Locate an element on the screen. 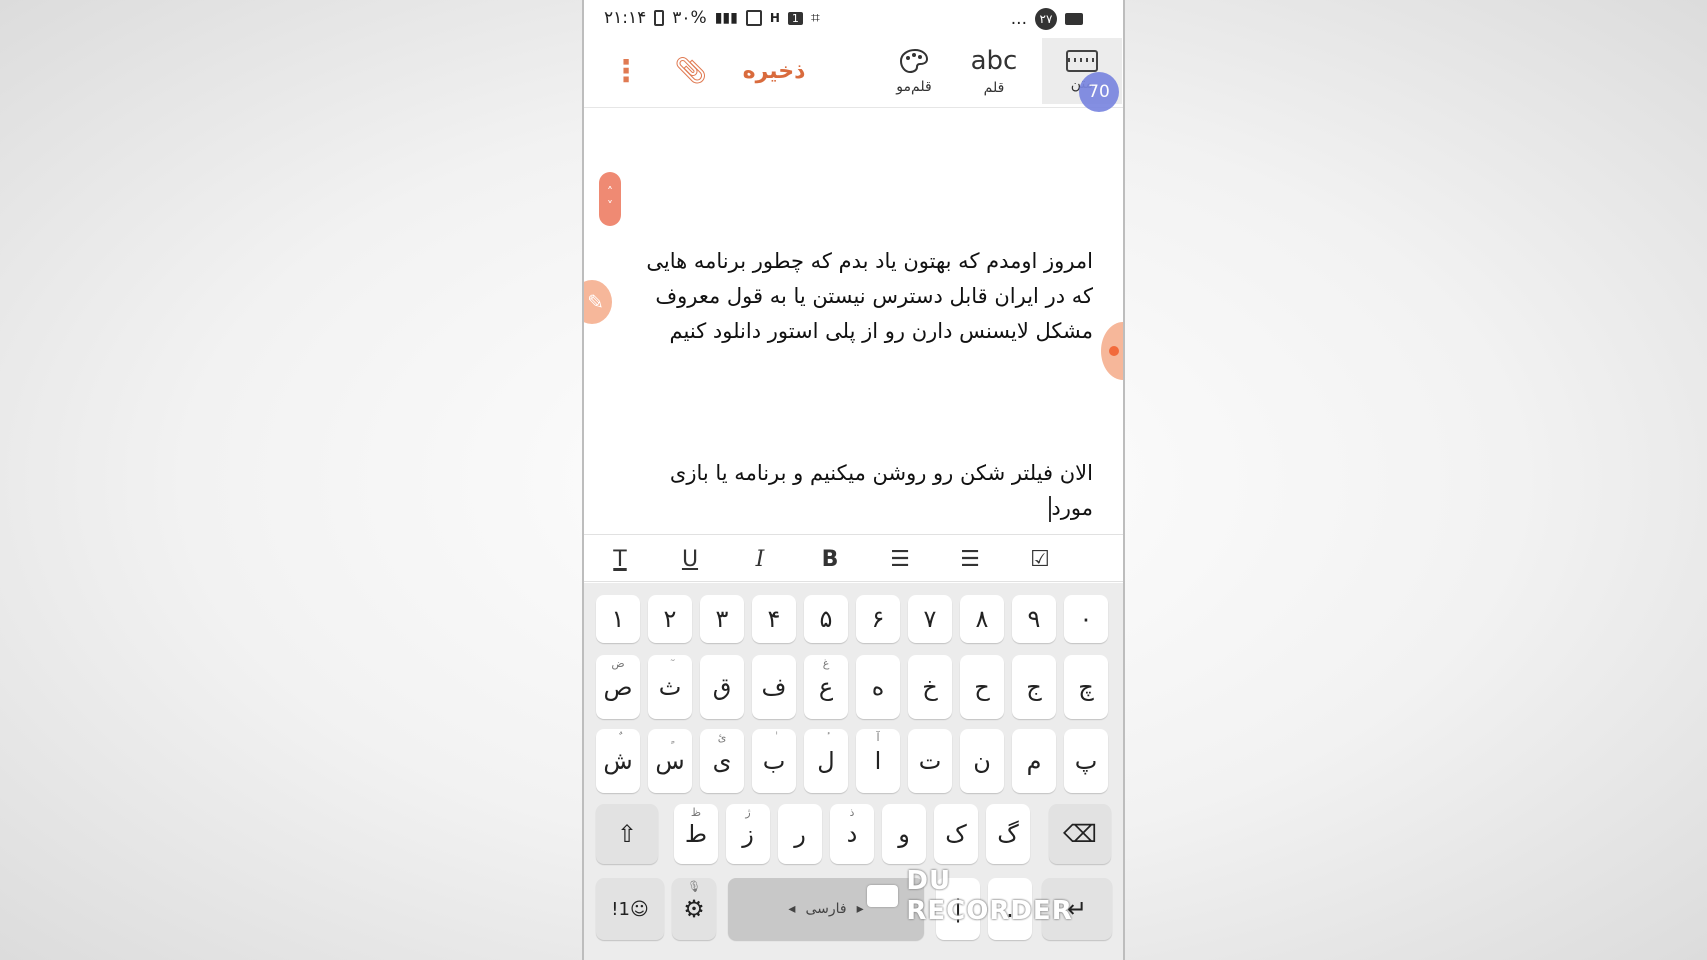 The width and height of the screenshot is (1707, 960). key-label: ف is located at coordinates (774, 687).